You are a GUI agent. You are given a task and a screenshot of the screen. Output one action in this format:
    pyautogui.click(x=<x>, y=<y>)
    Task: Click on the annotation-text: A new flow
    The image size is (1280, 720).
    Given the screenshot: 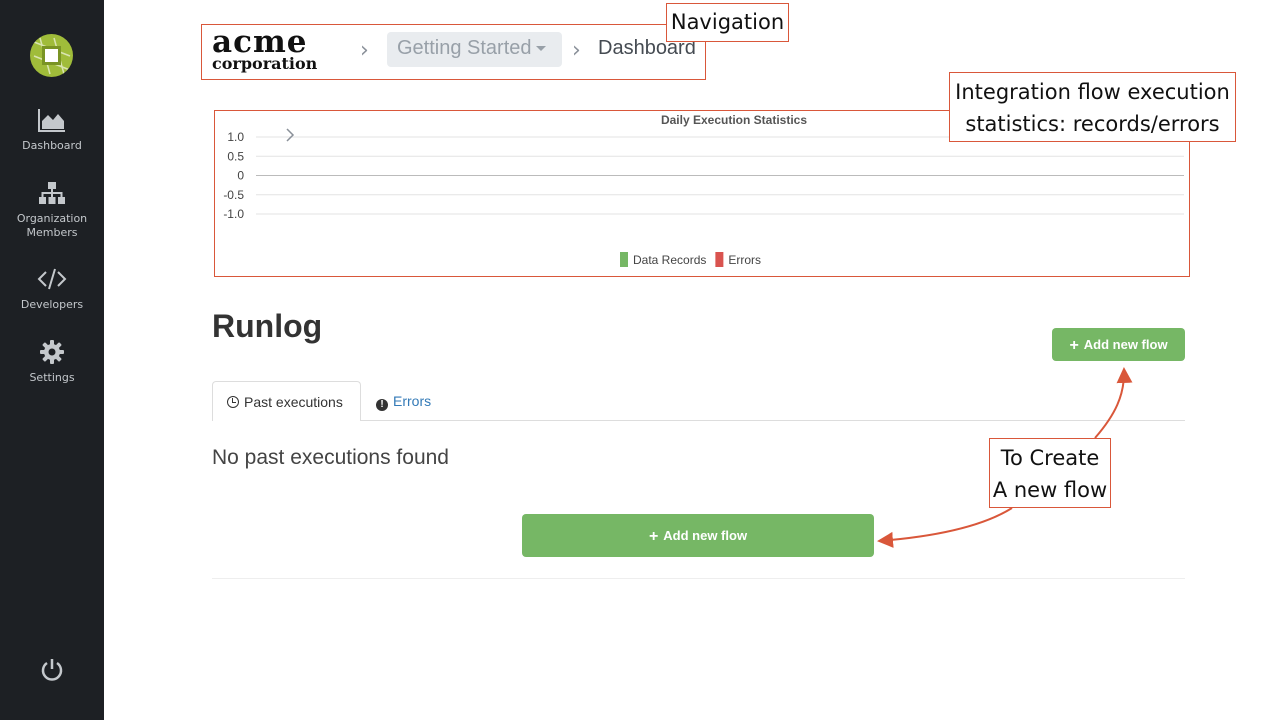 What is the action you would take?
    pyautogui.click(x=1050, y=490)
    